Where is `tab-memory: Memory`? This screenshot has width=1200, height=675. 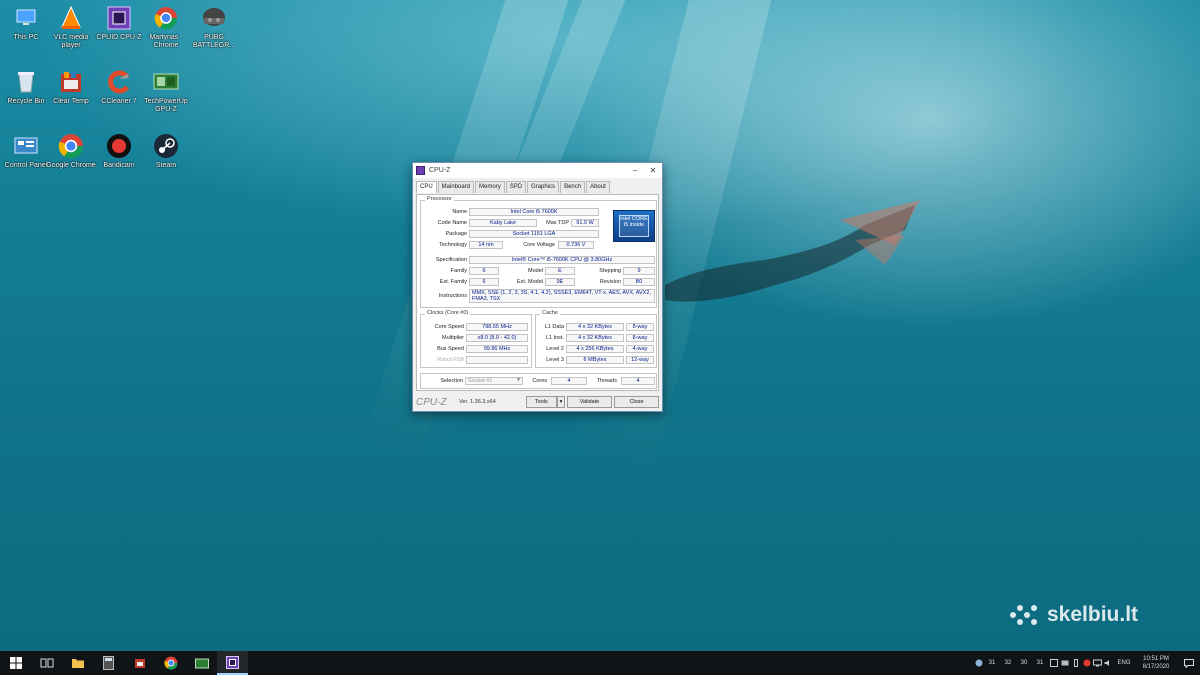 tab-memory: Memory is located at coordinates (490, 187).